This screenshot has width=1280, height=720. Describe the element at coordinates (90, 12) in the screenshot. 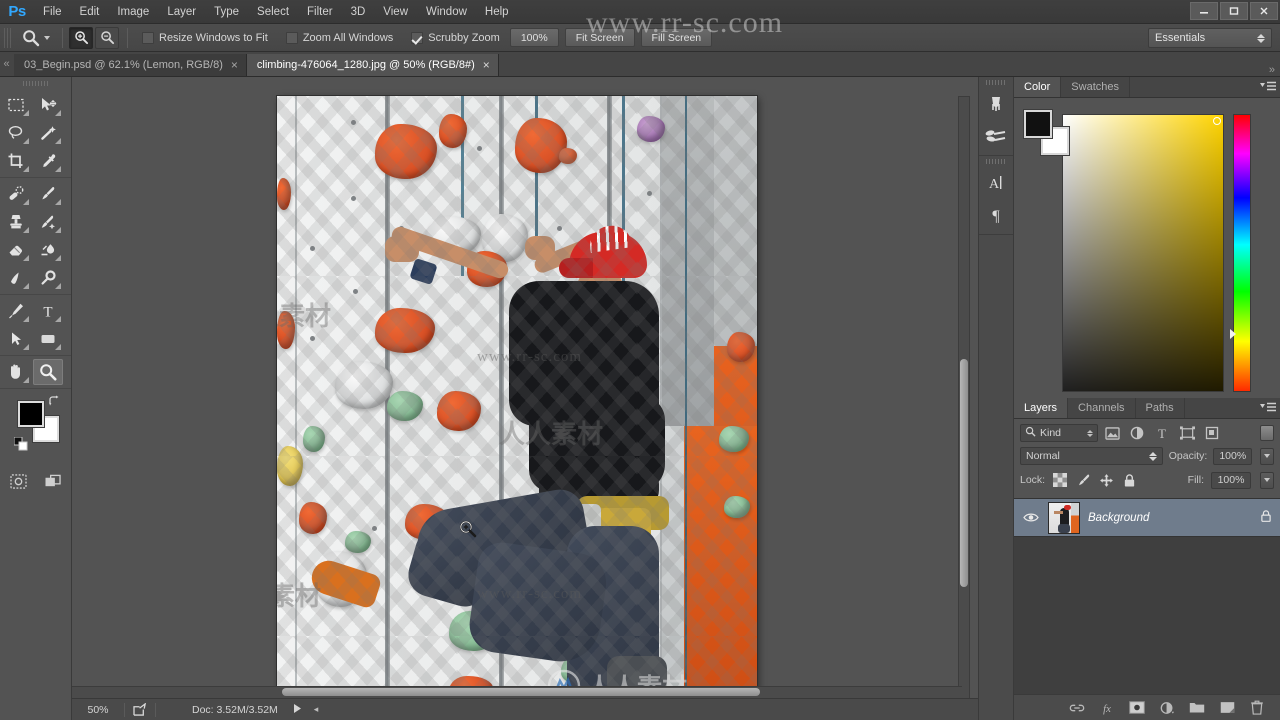

I see `menu-edit: Edit` at that location.